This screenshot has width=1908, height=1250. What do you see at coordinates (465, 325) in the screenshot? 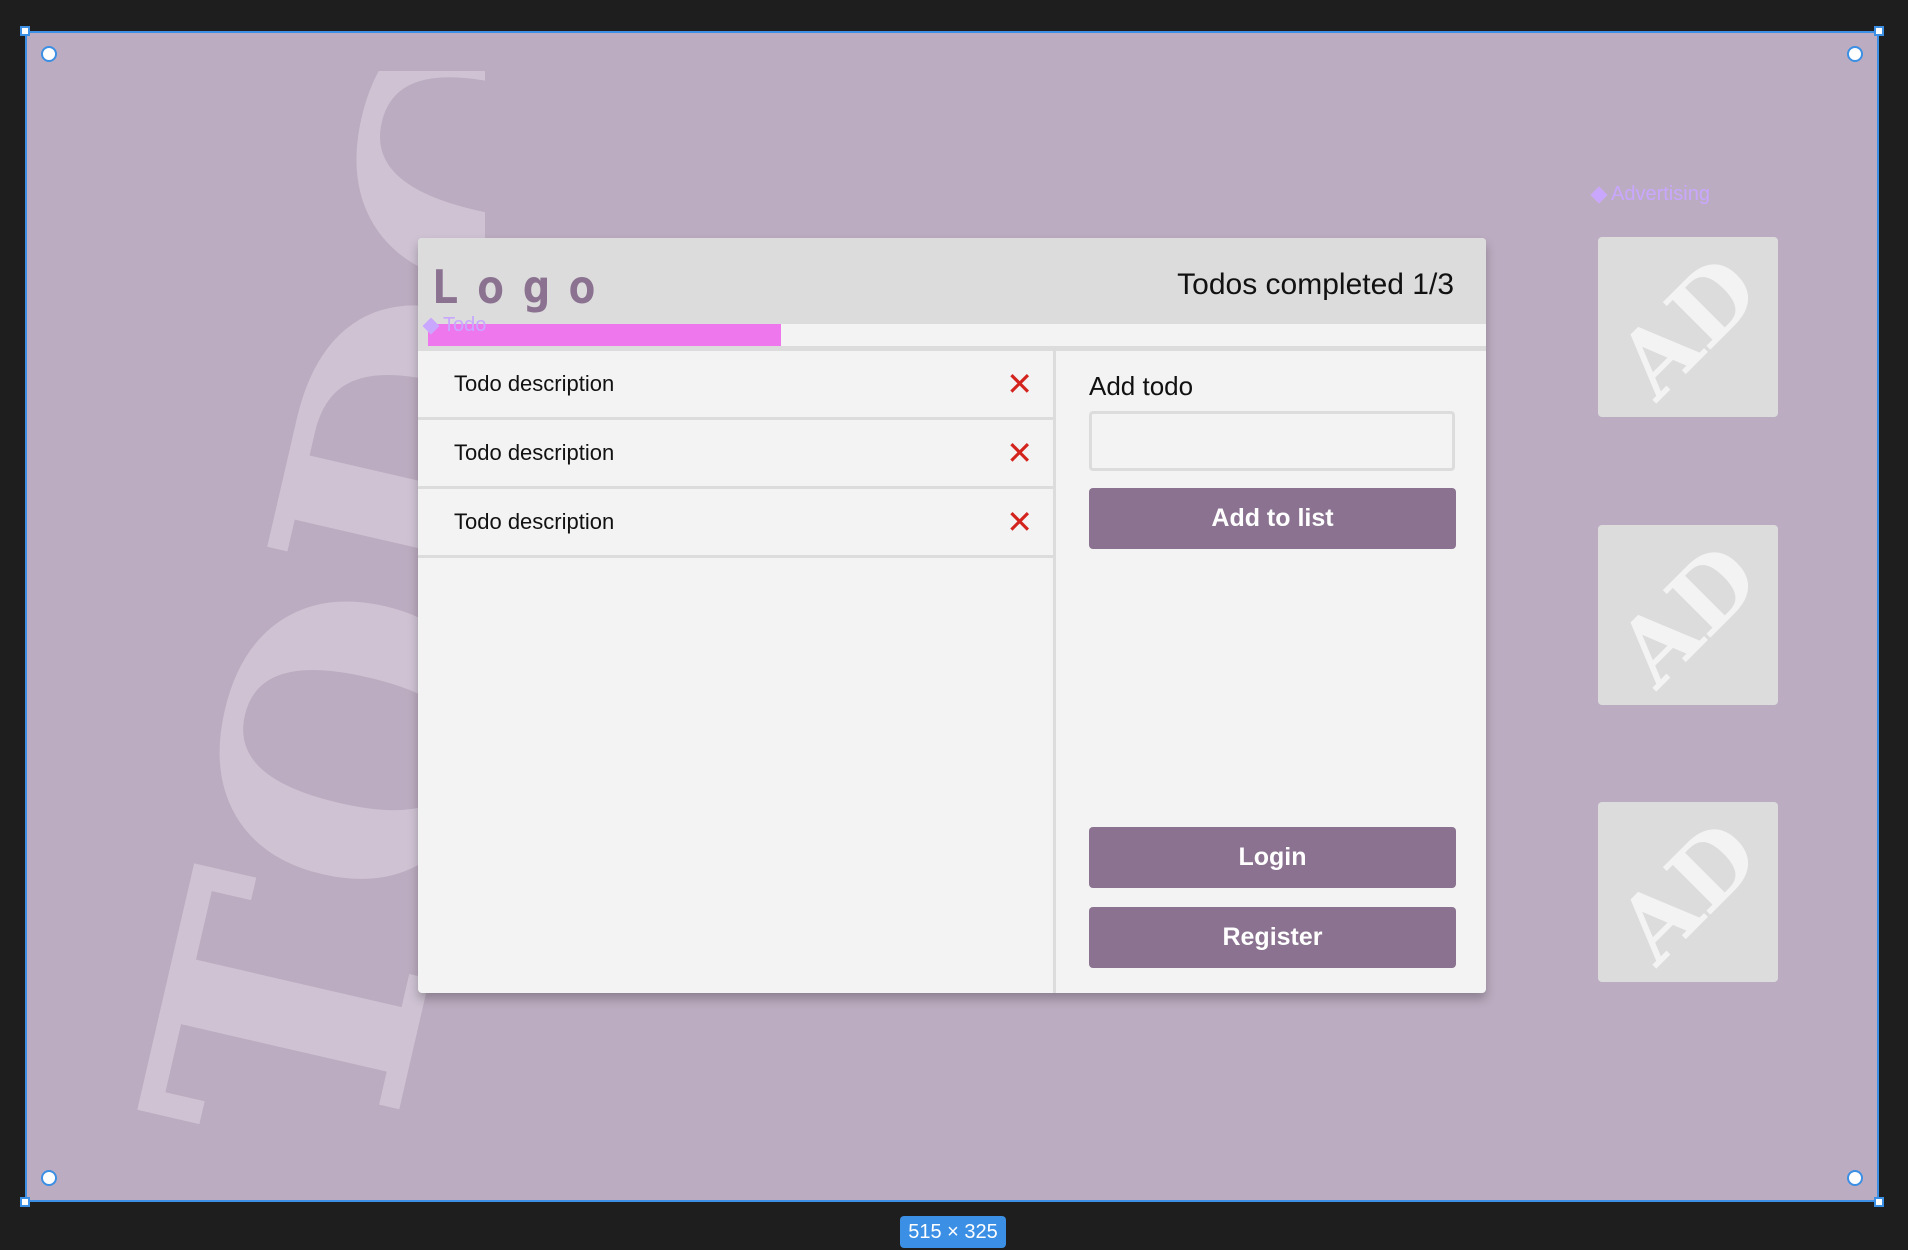
I see `todo-label-text: Todo` at bounding box center [465, 325].